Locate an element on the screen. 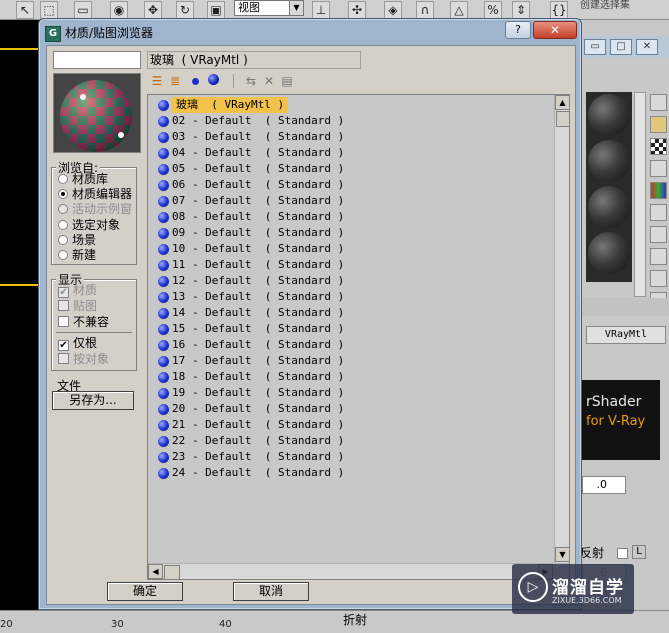  scroll-up-icon: ▲ is located at coordinates (562, 102).